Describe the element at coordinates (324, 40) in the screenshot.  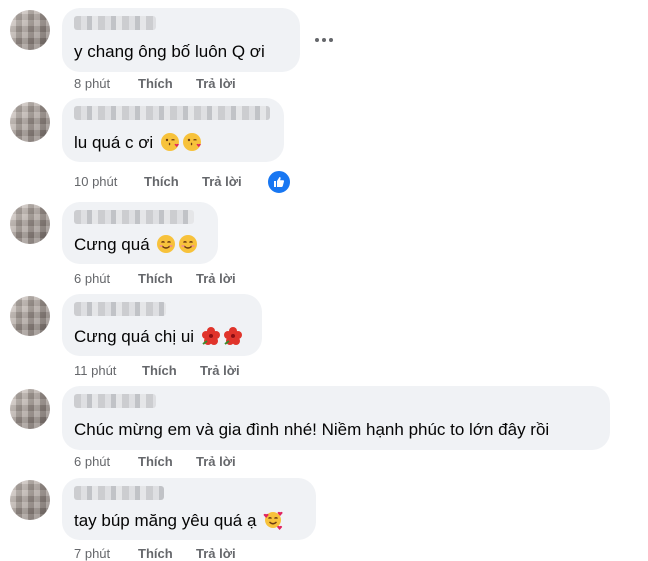
I see `more-options-icon` at that location.